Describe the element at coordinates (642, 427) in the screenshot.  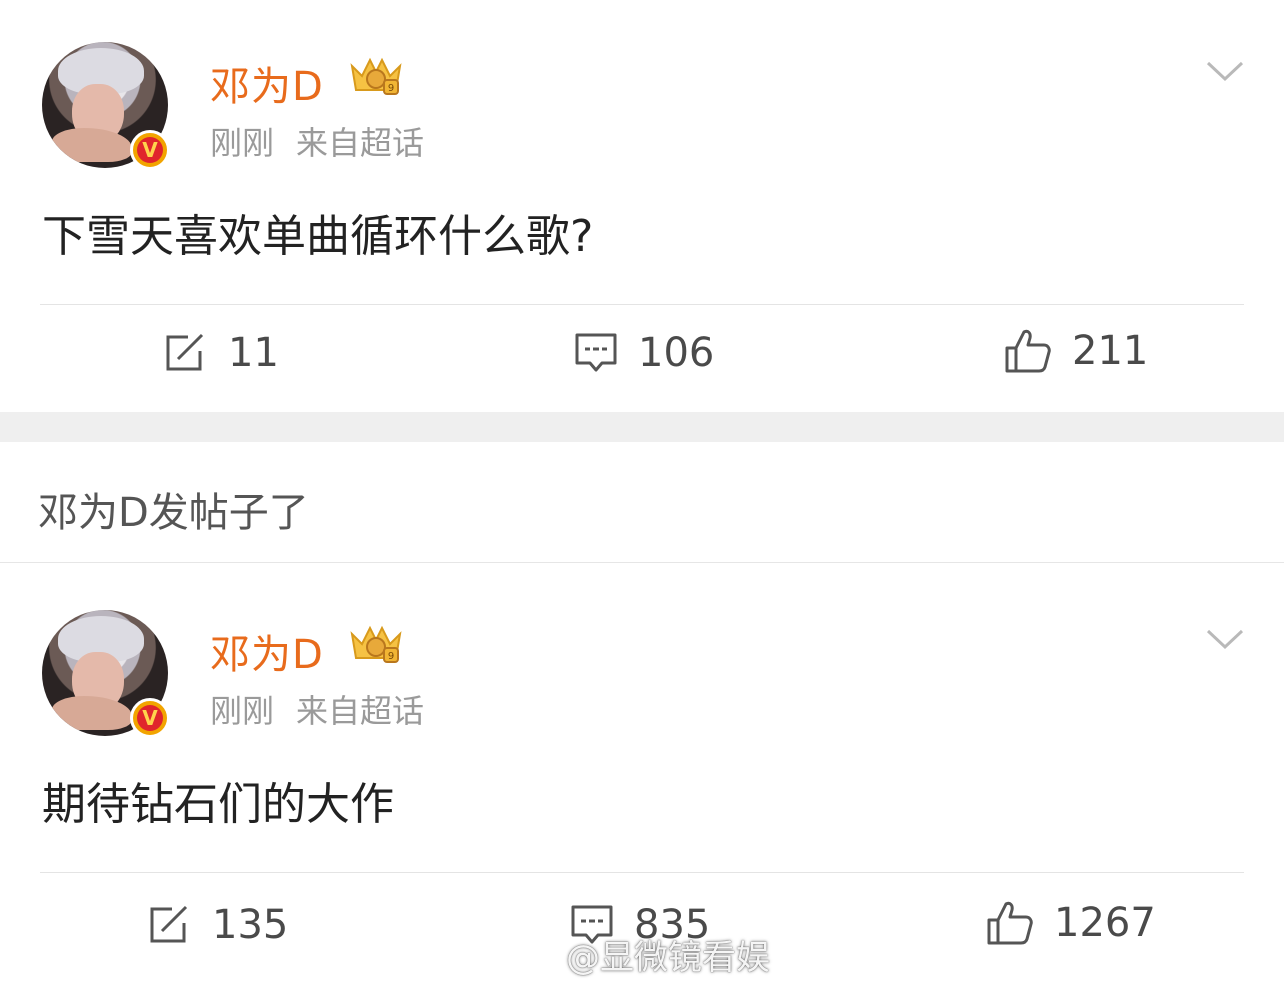
I see `section-gap` at that location.